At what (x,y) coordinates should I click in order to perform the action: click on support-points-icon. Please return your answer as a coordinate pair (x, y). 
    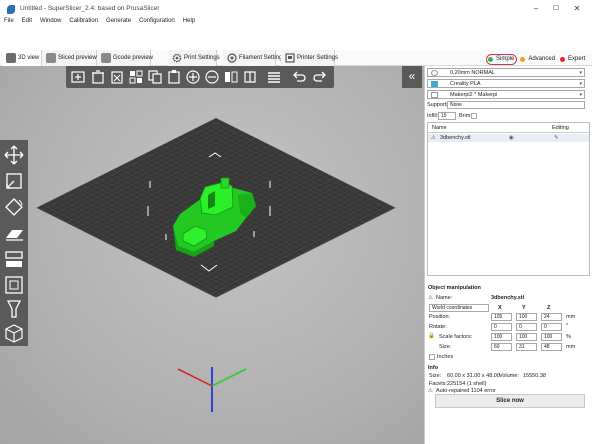
    Looking at the image, I should click on (14, 309).